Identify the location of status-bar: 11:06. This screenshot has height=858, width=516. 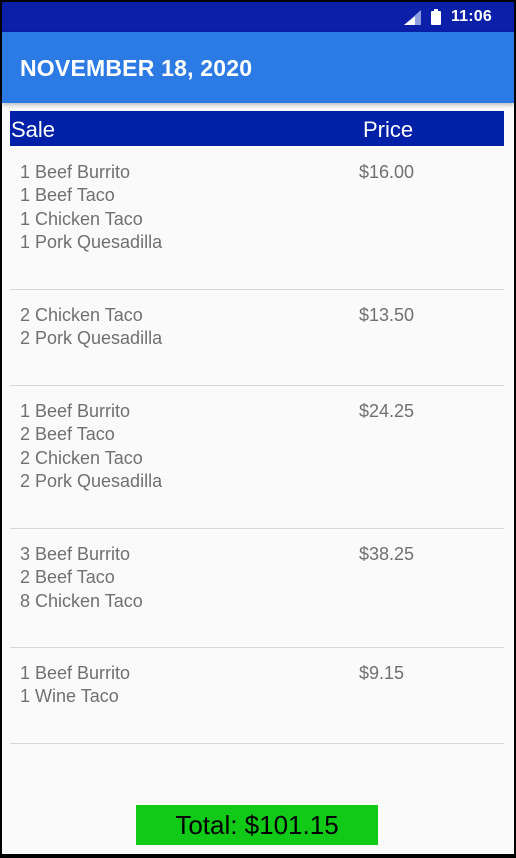
(258, 17).